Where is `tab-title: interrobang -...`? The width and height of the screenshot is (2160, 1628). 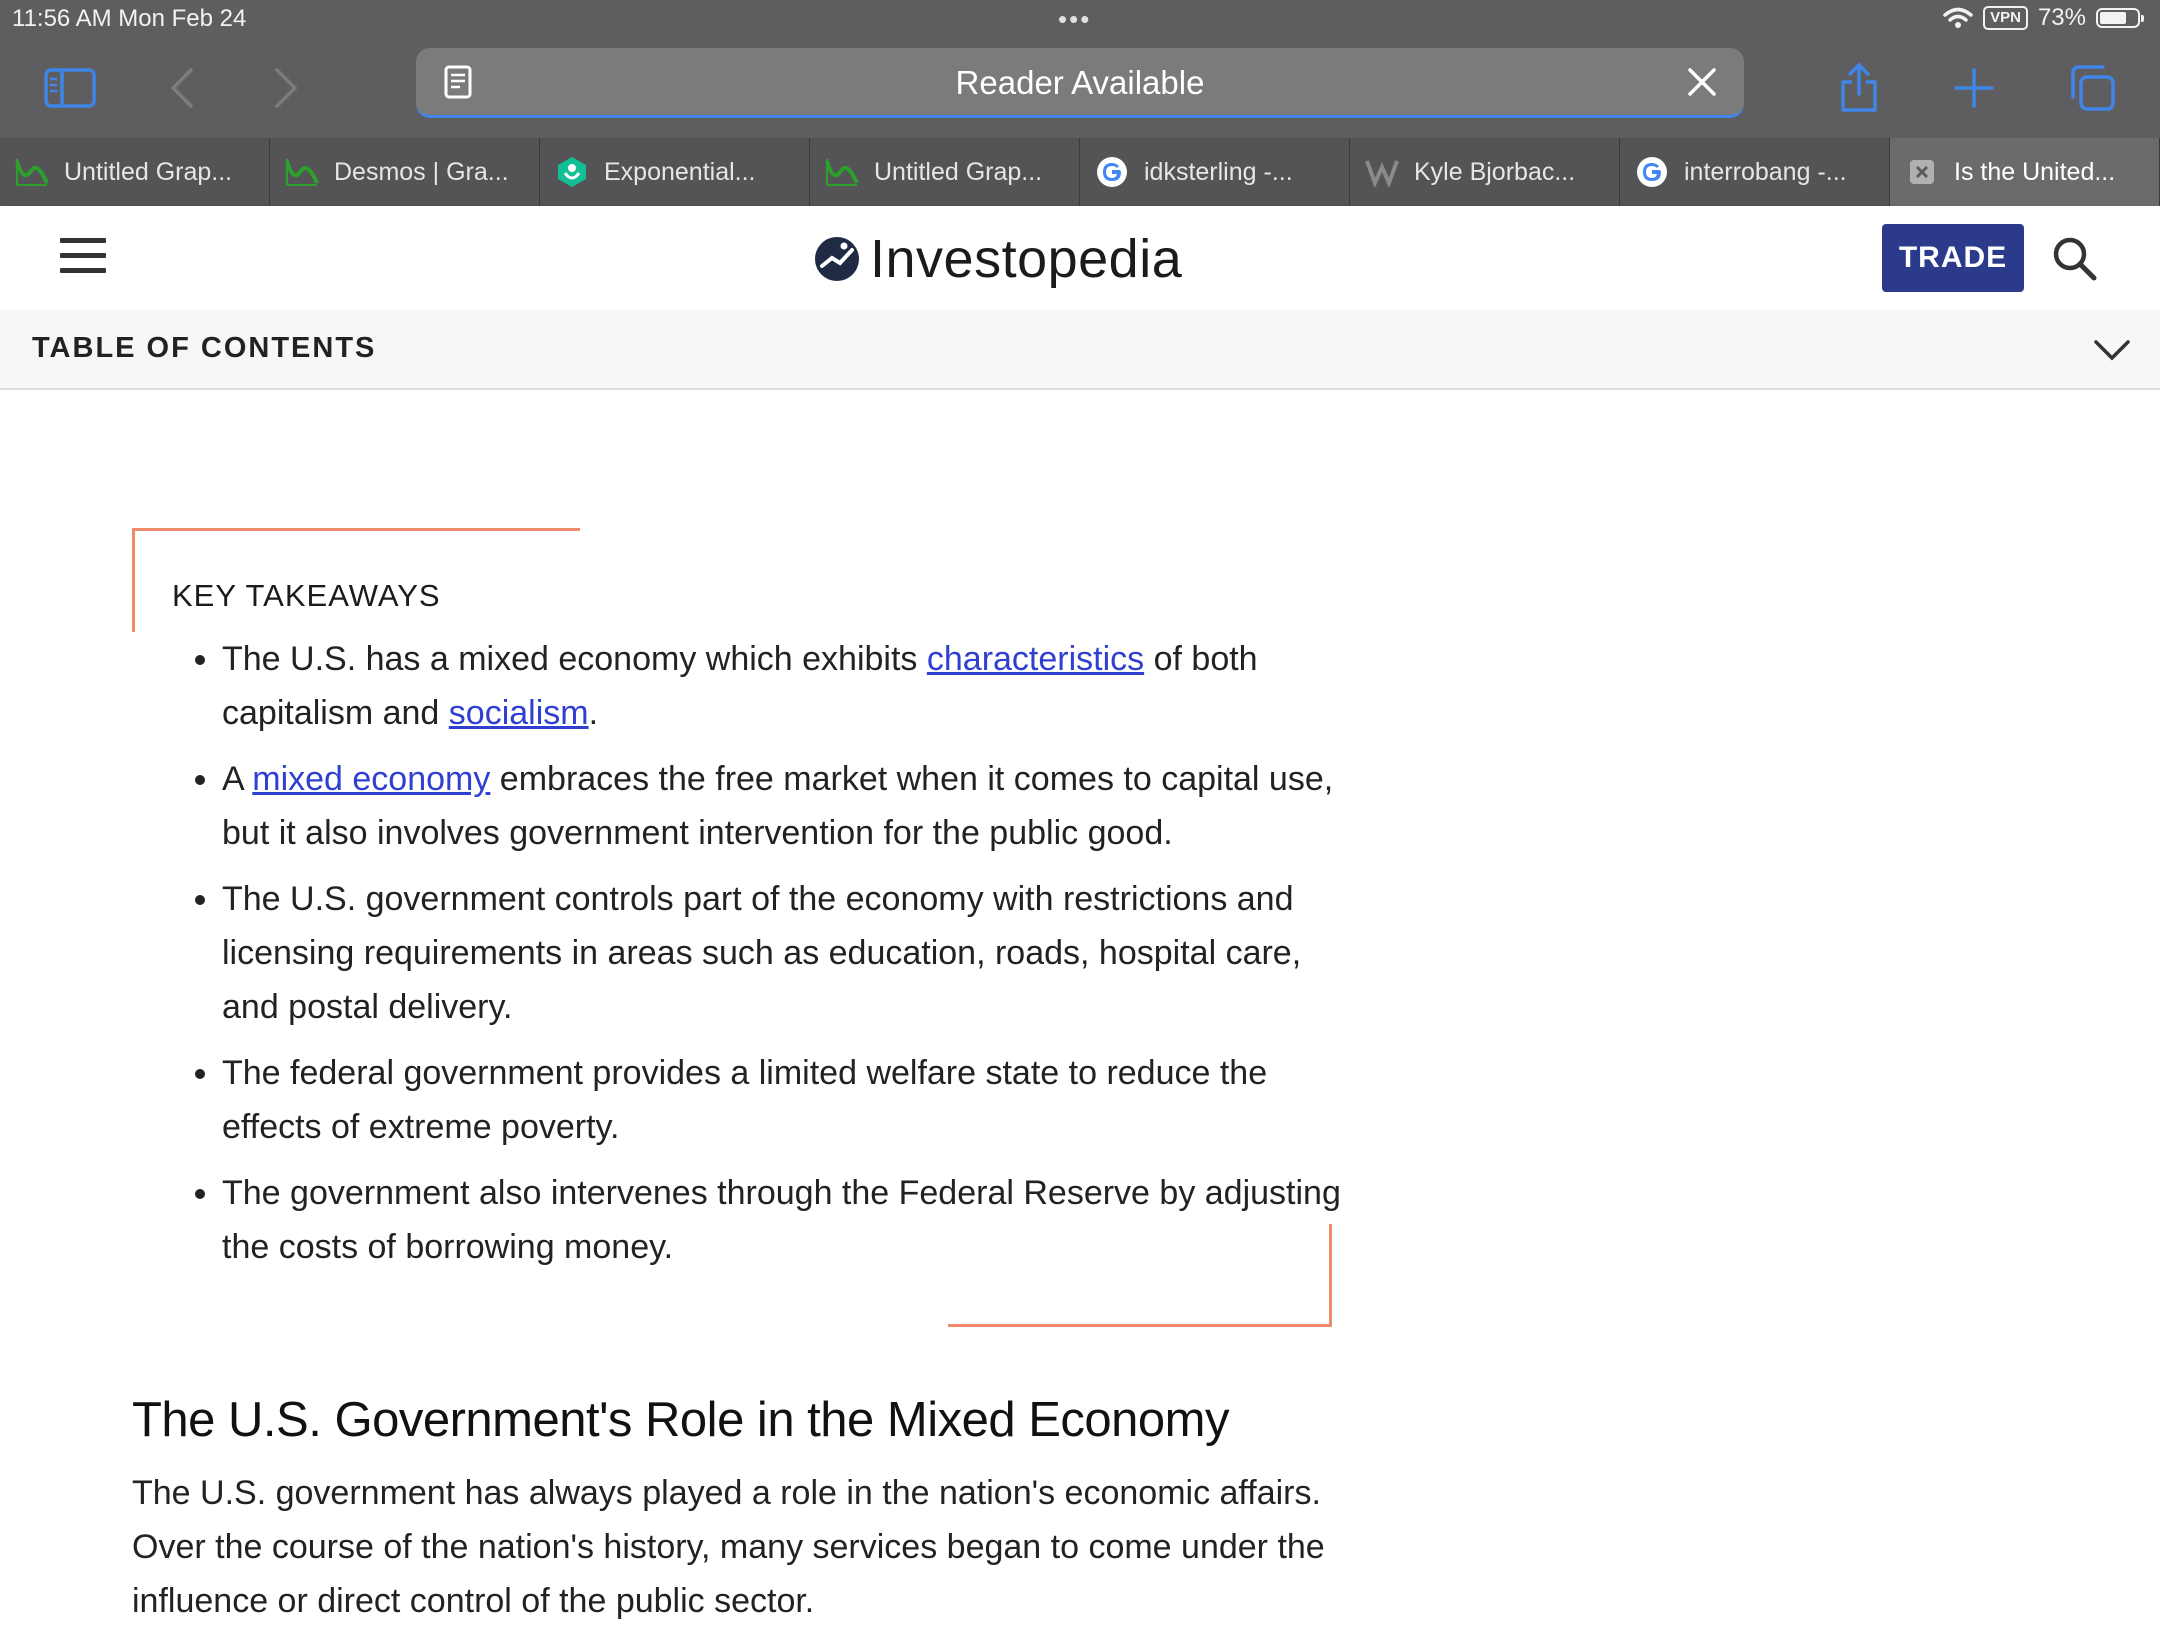
tab-title: interrobang -... is located at coordinates (1765, 171).